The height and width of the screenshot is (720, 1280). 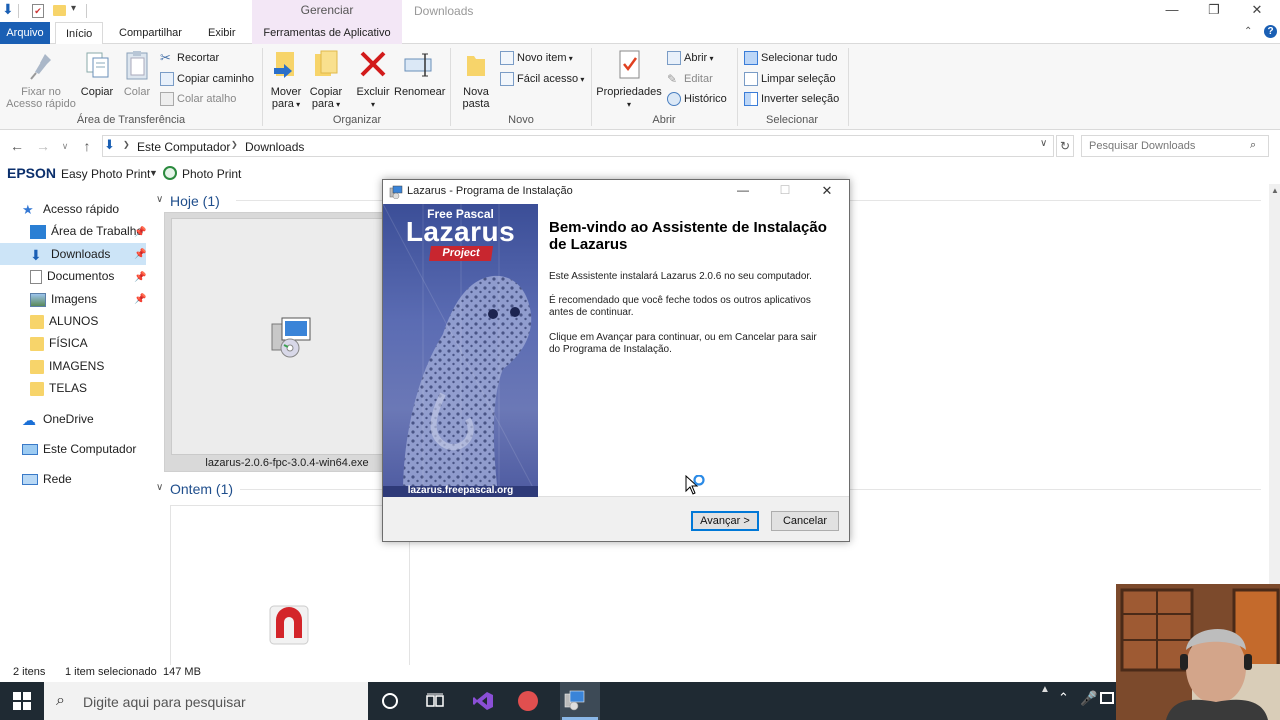 I want to click on nav-desktop-label: Área de Trabalho, so click(x=97, y=231).